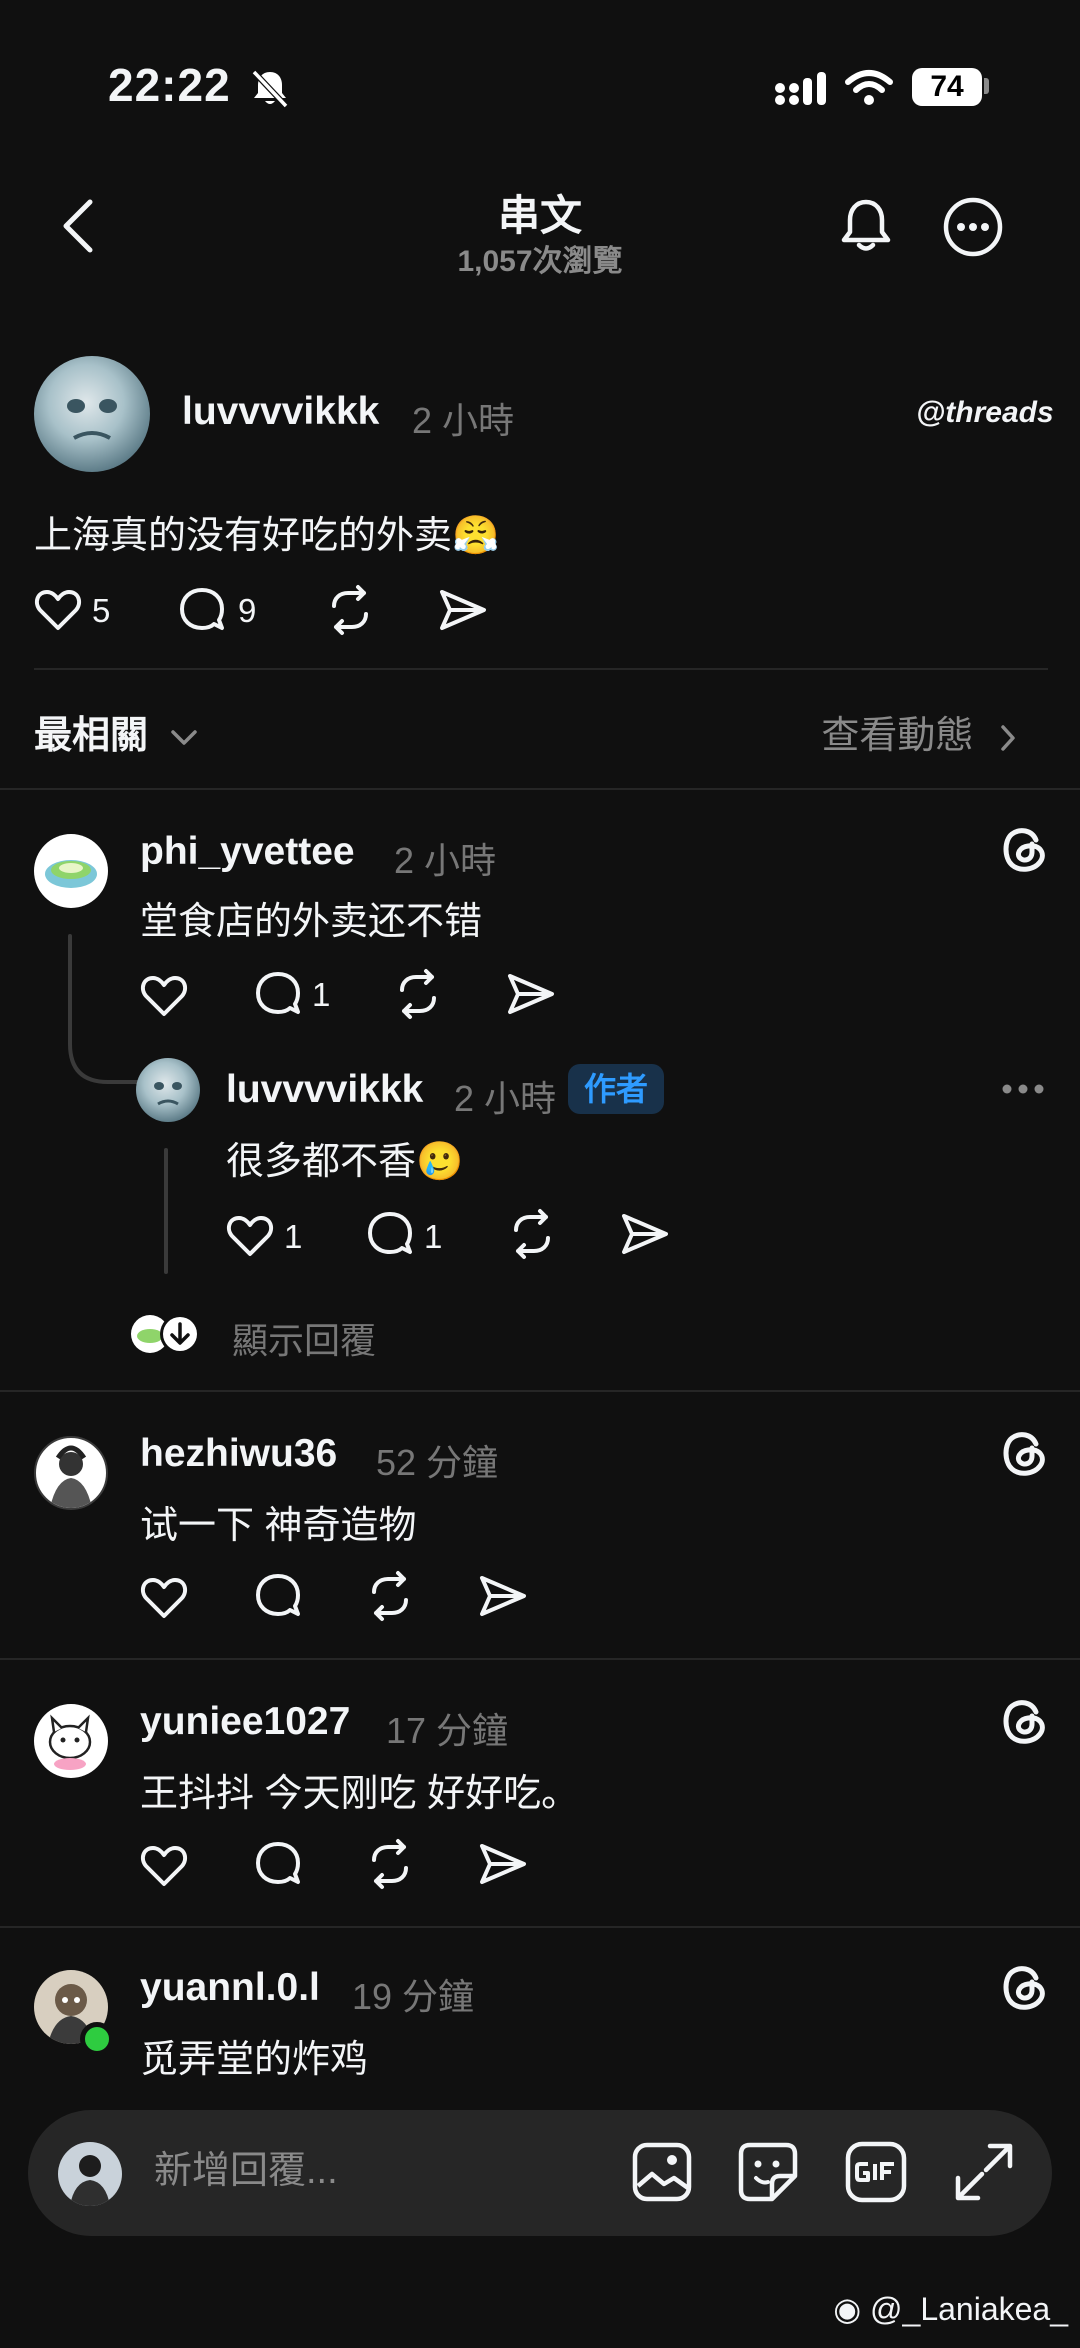 The width and height of the screenshot is (1080, 2348). I want to click on author-badge: 作者, so click(616, 1089).